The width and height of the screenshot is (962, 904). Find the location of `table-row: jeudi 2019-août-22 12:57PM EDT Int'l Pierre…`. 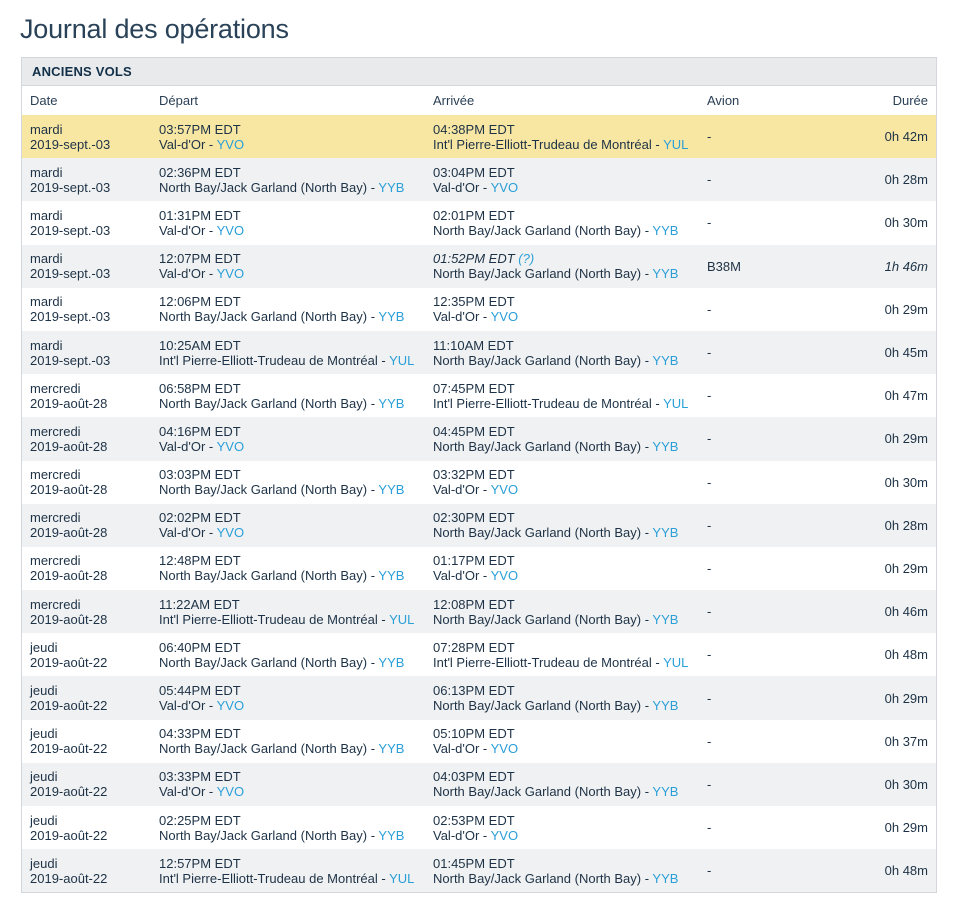

table-row: jeudi 2019-août-22 12:57PM EDT Int'l Pierre… is located at coordinates (479, 871).